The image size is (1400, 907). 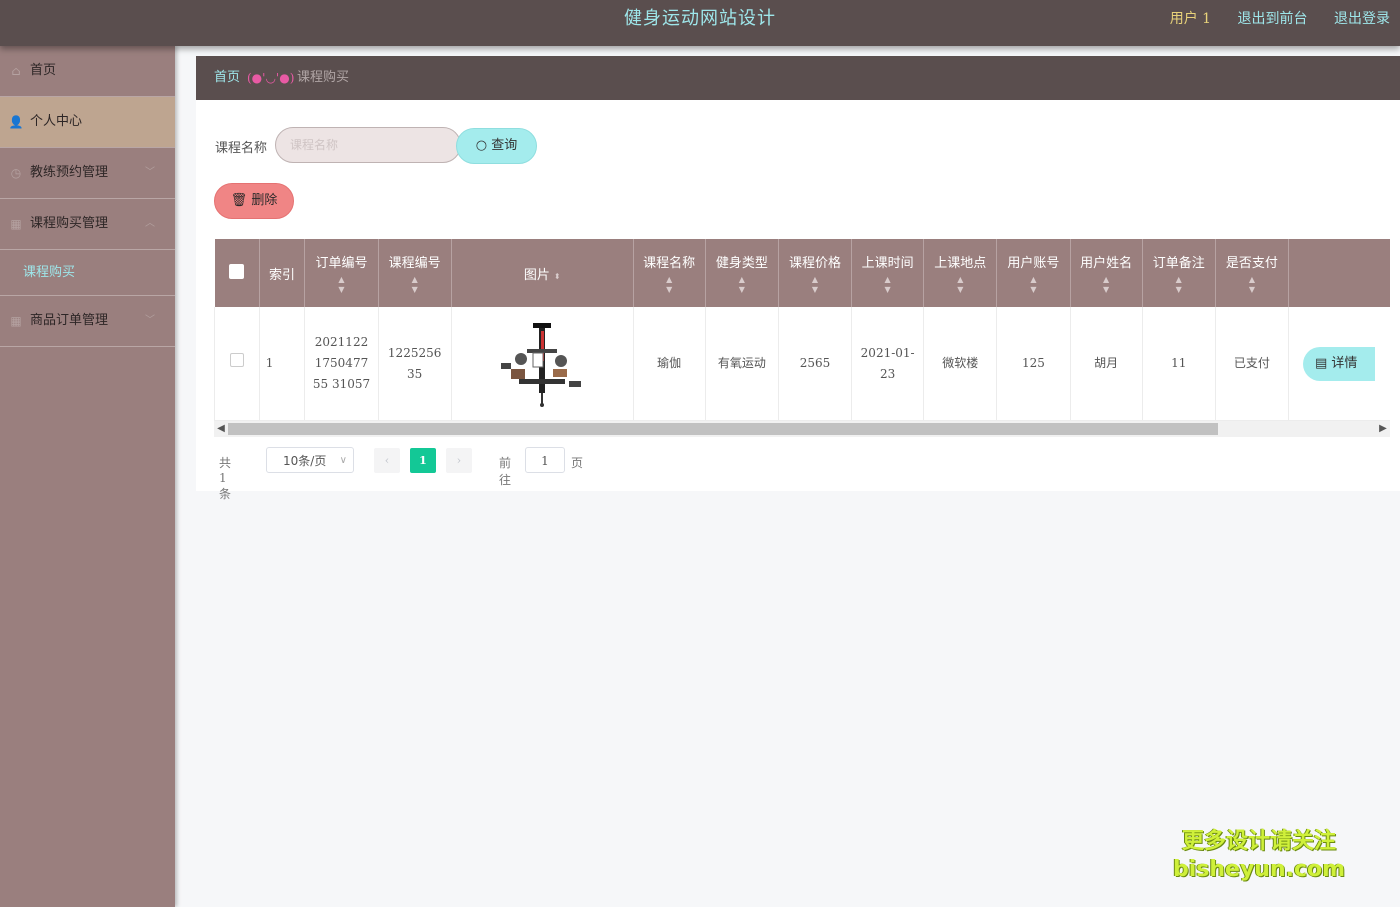 I want to click on column-header: 课程名称 ▲ ▼, so click(x=669, y=273).